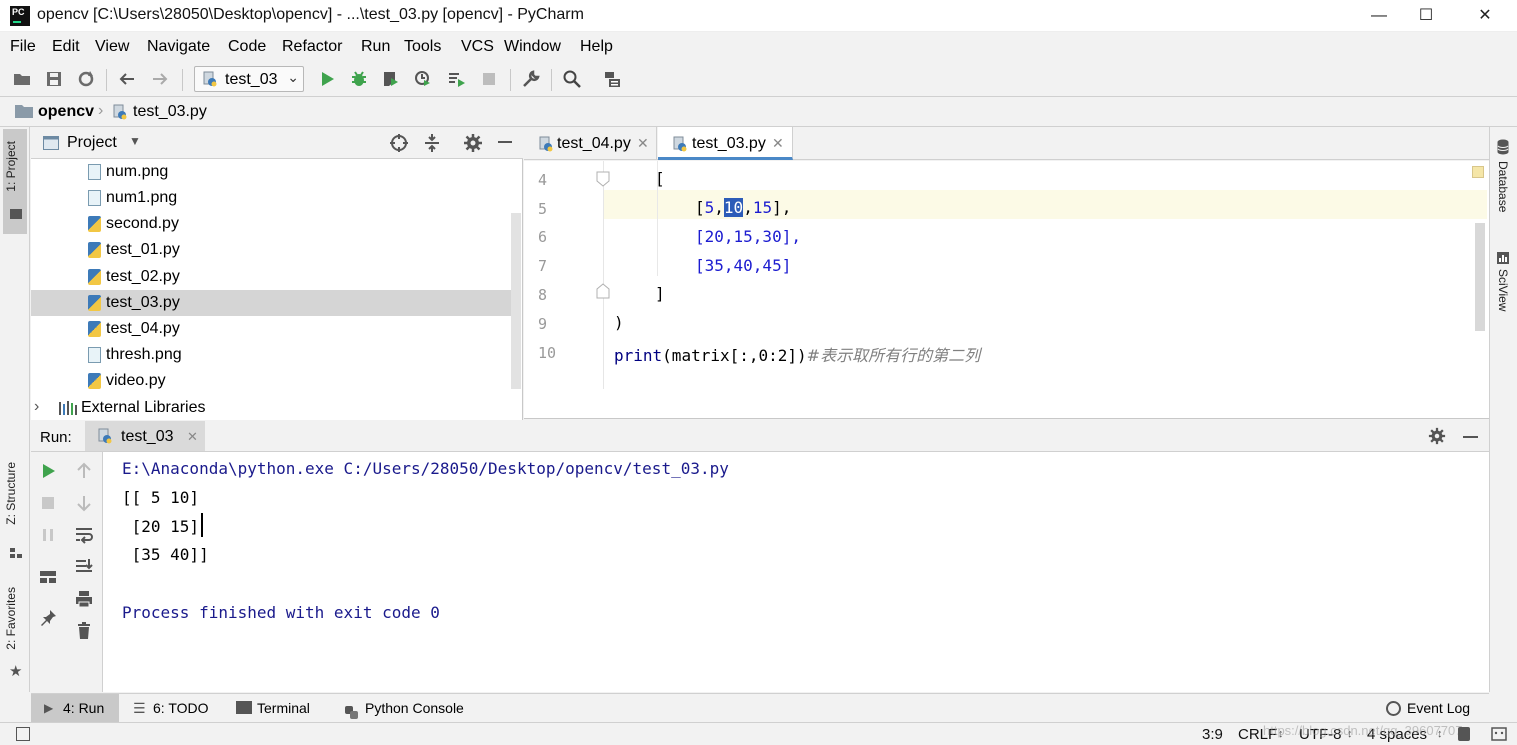 Image resolution: width=1517 pixels, height=745 pixels. What do you see at coordinates (477, 47) in the screenshot?
I see `menu-vcs: VCS` at bounding box center [477, 47].